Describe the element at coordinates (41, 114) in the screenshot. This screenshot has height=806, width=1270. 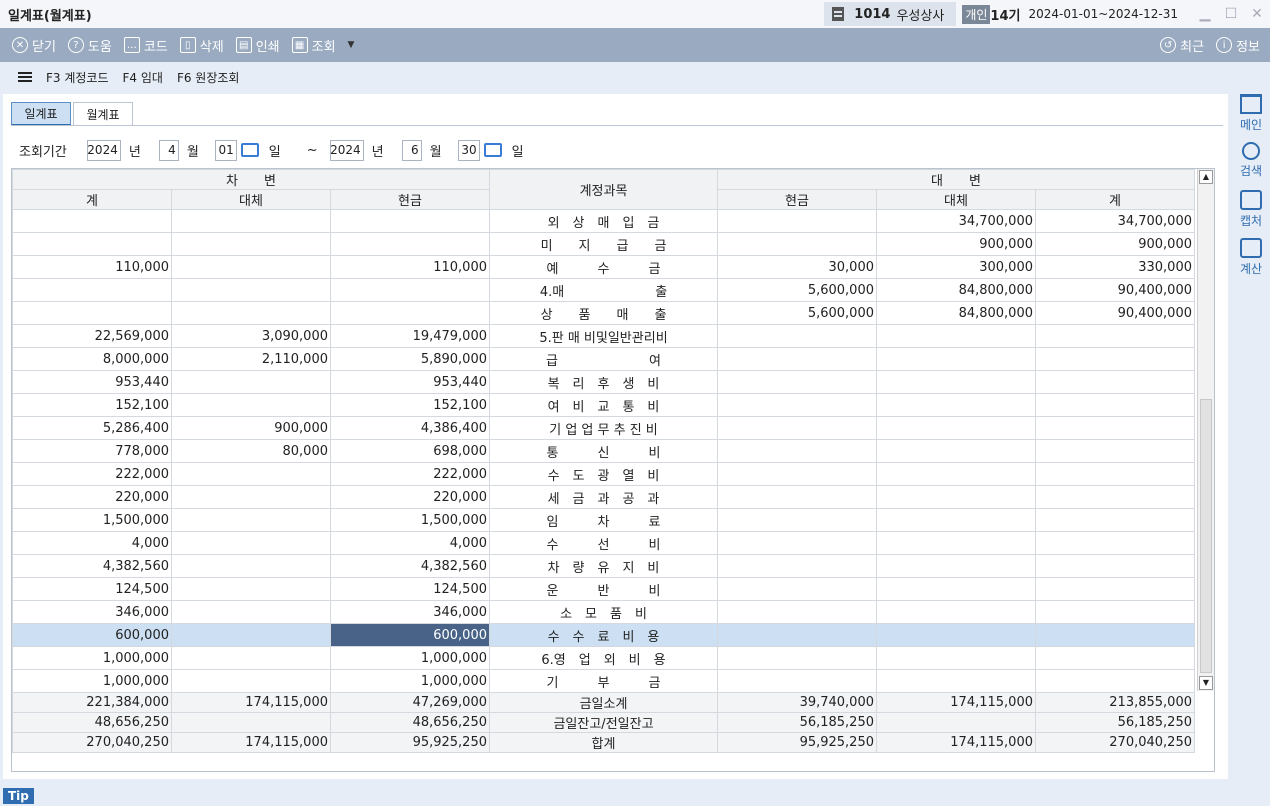
I see `tab-daily: 일계표` at that location.